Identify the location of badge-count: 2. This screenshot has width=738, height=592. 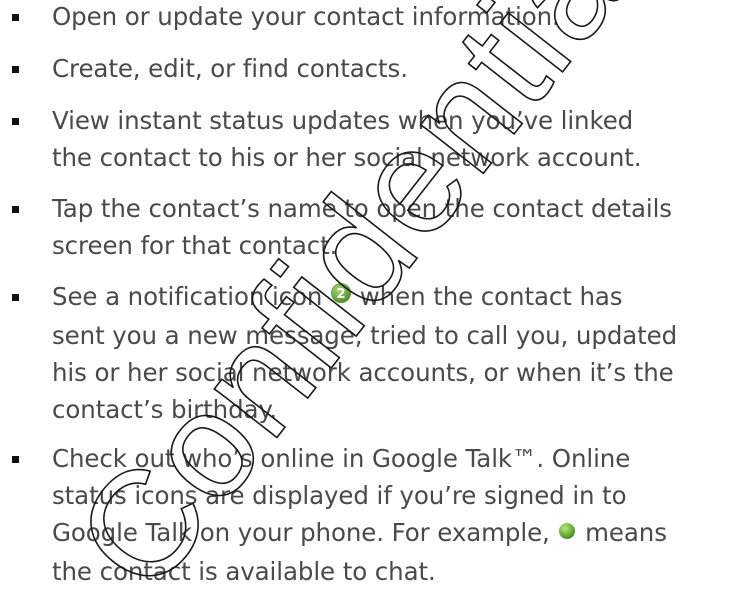
(341, 294).